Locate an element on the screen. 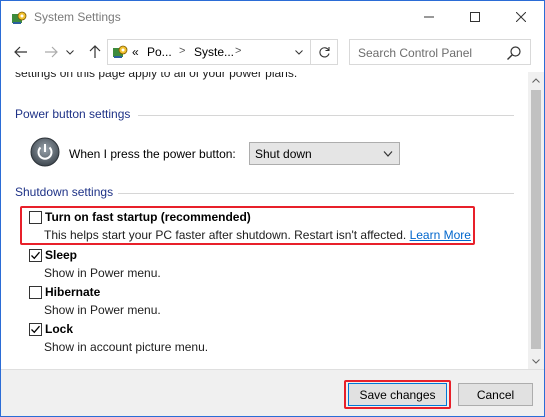 The width and height of the screenshot is (545, 417). refresh-icon is located at coordinates (324, 51).